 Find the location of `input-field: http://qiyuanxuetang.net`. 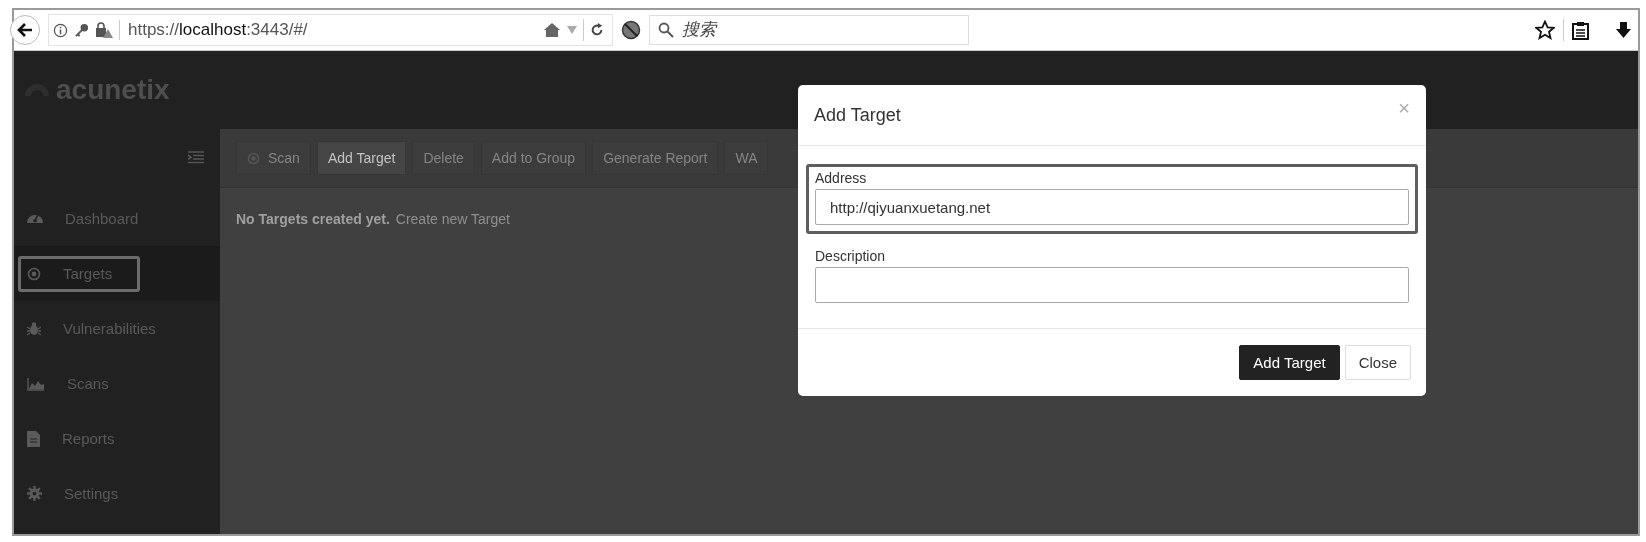

input-field: http://qiyuanxuetang.net is located at coordinates (1112, 207).